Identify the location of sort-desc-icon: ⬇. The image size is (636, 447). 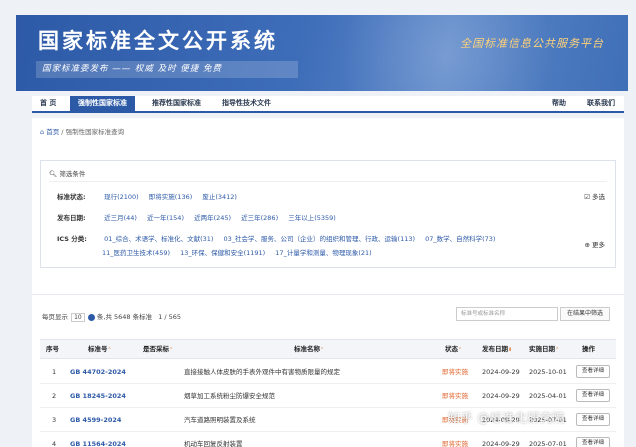
(510, 350).